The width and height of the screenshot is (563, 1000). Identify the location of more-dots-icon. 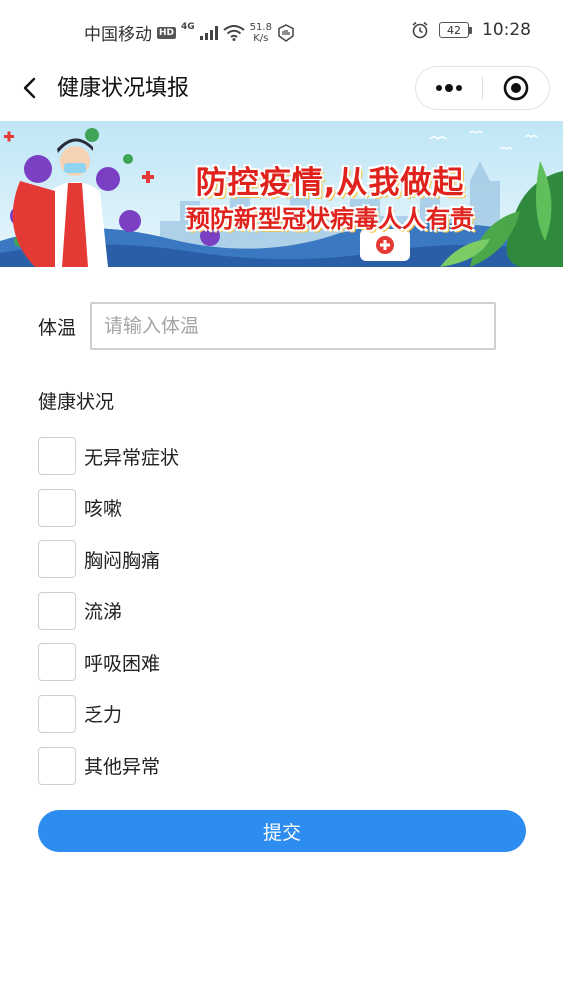
(449, 88).